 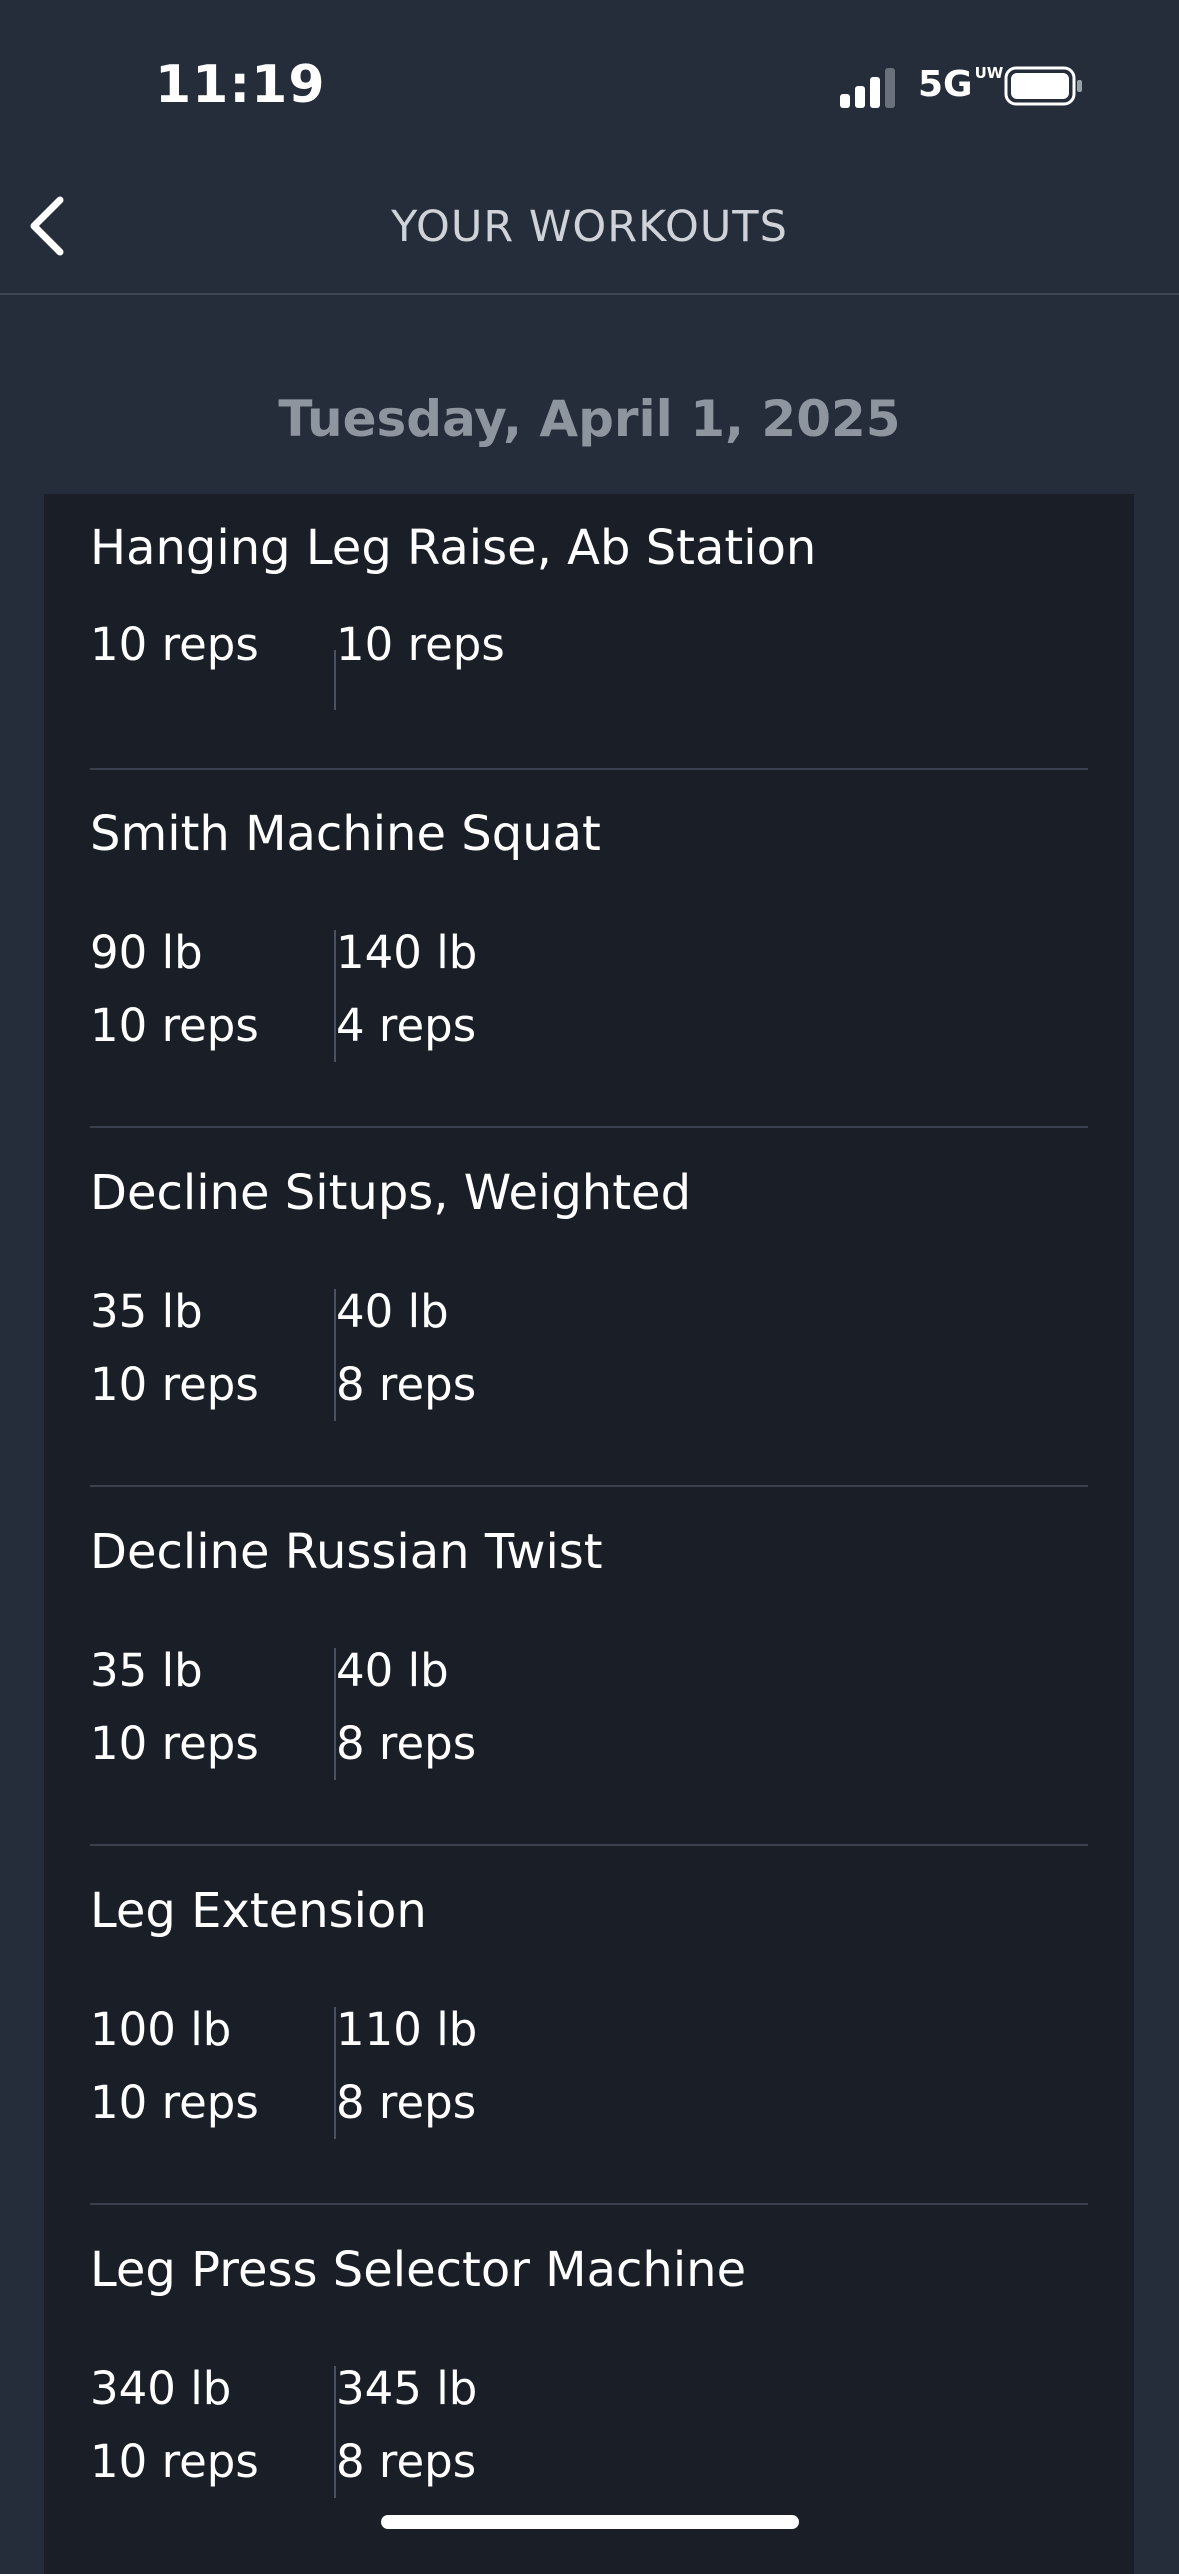 I want to click on status-bar: 11:19 5G UW, so click(x=589, y=75).